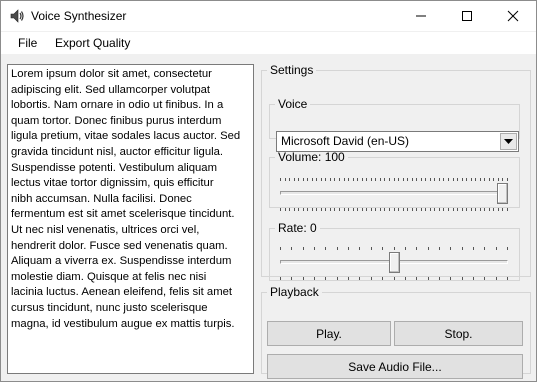 Image resolution: width=537 pixels, height=382 pixels. Describe the element at coordinates (394, 195) in the screenshot. I see `volume-slider` at that location.